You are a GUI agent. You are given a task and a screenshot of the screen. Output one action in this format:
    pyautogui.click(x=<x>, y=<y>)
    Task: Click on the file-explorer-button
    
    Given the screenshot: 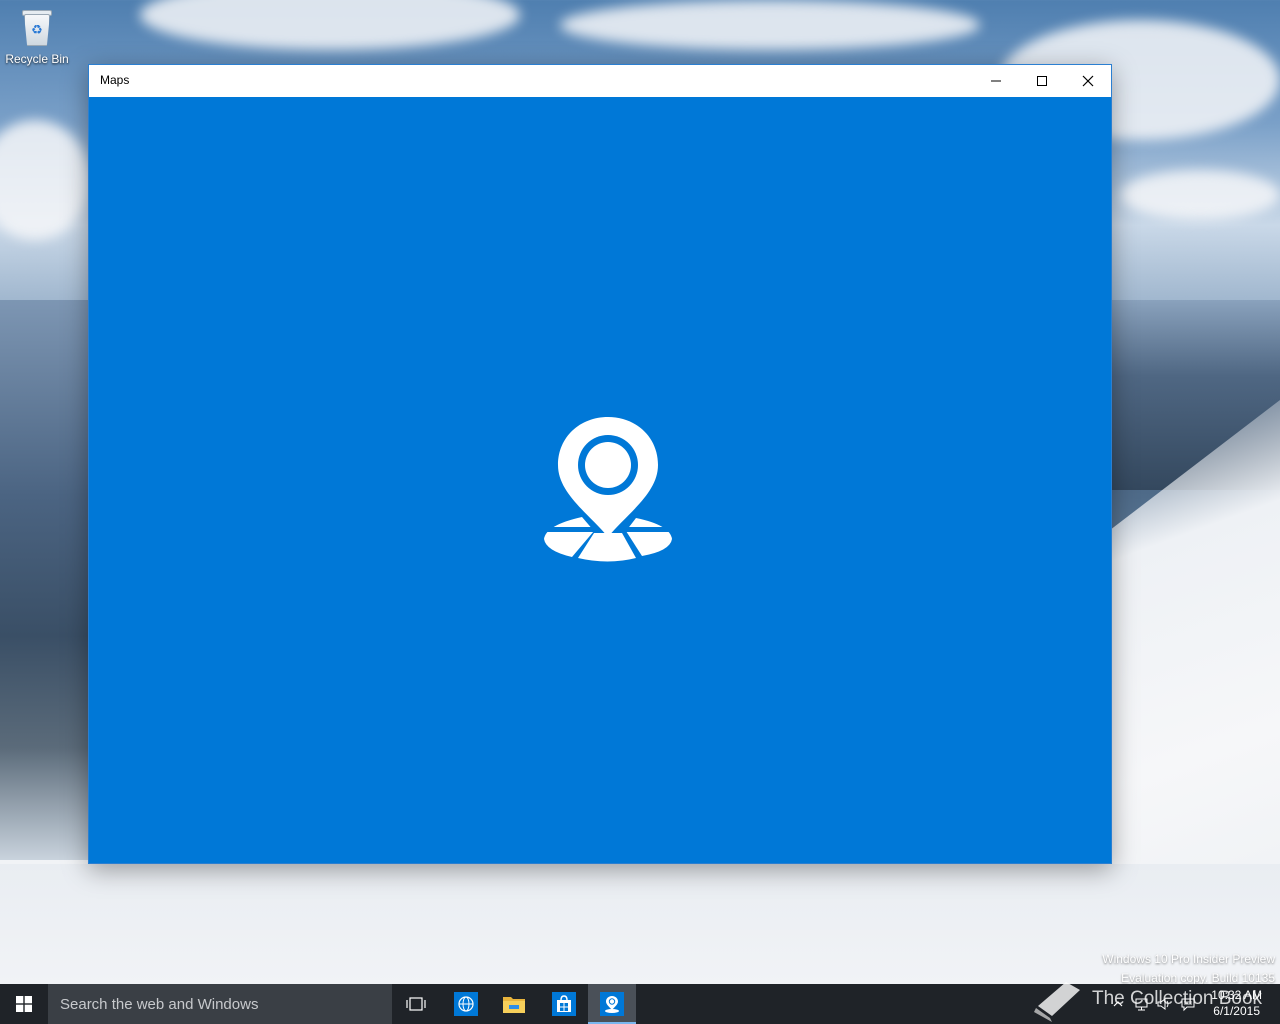 What is the action you would take?
    pyautogui.click(x=514, y=1004)
    